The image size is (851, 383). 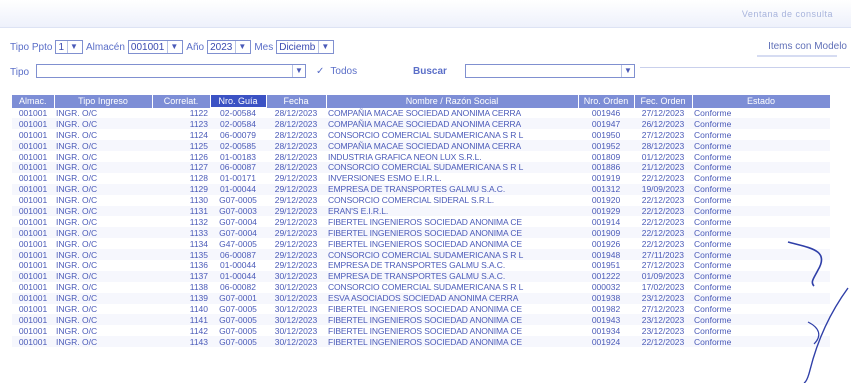 I want to click on nro-guia-cell: G07-0001, so click(x=238, y=298).